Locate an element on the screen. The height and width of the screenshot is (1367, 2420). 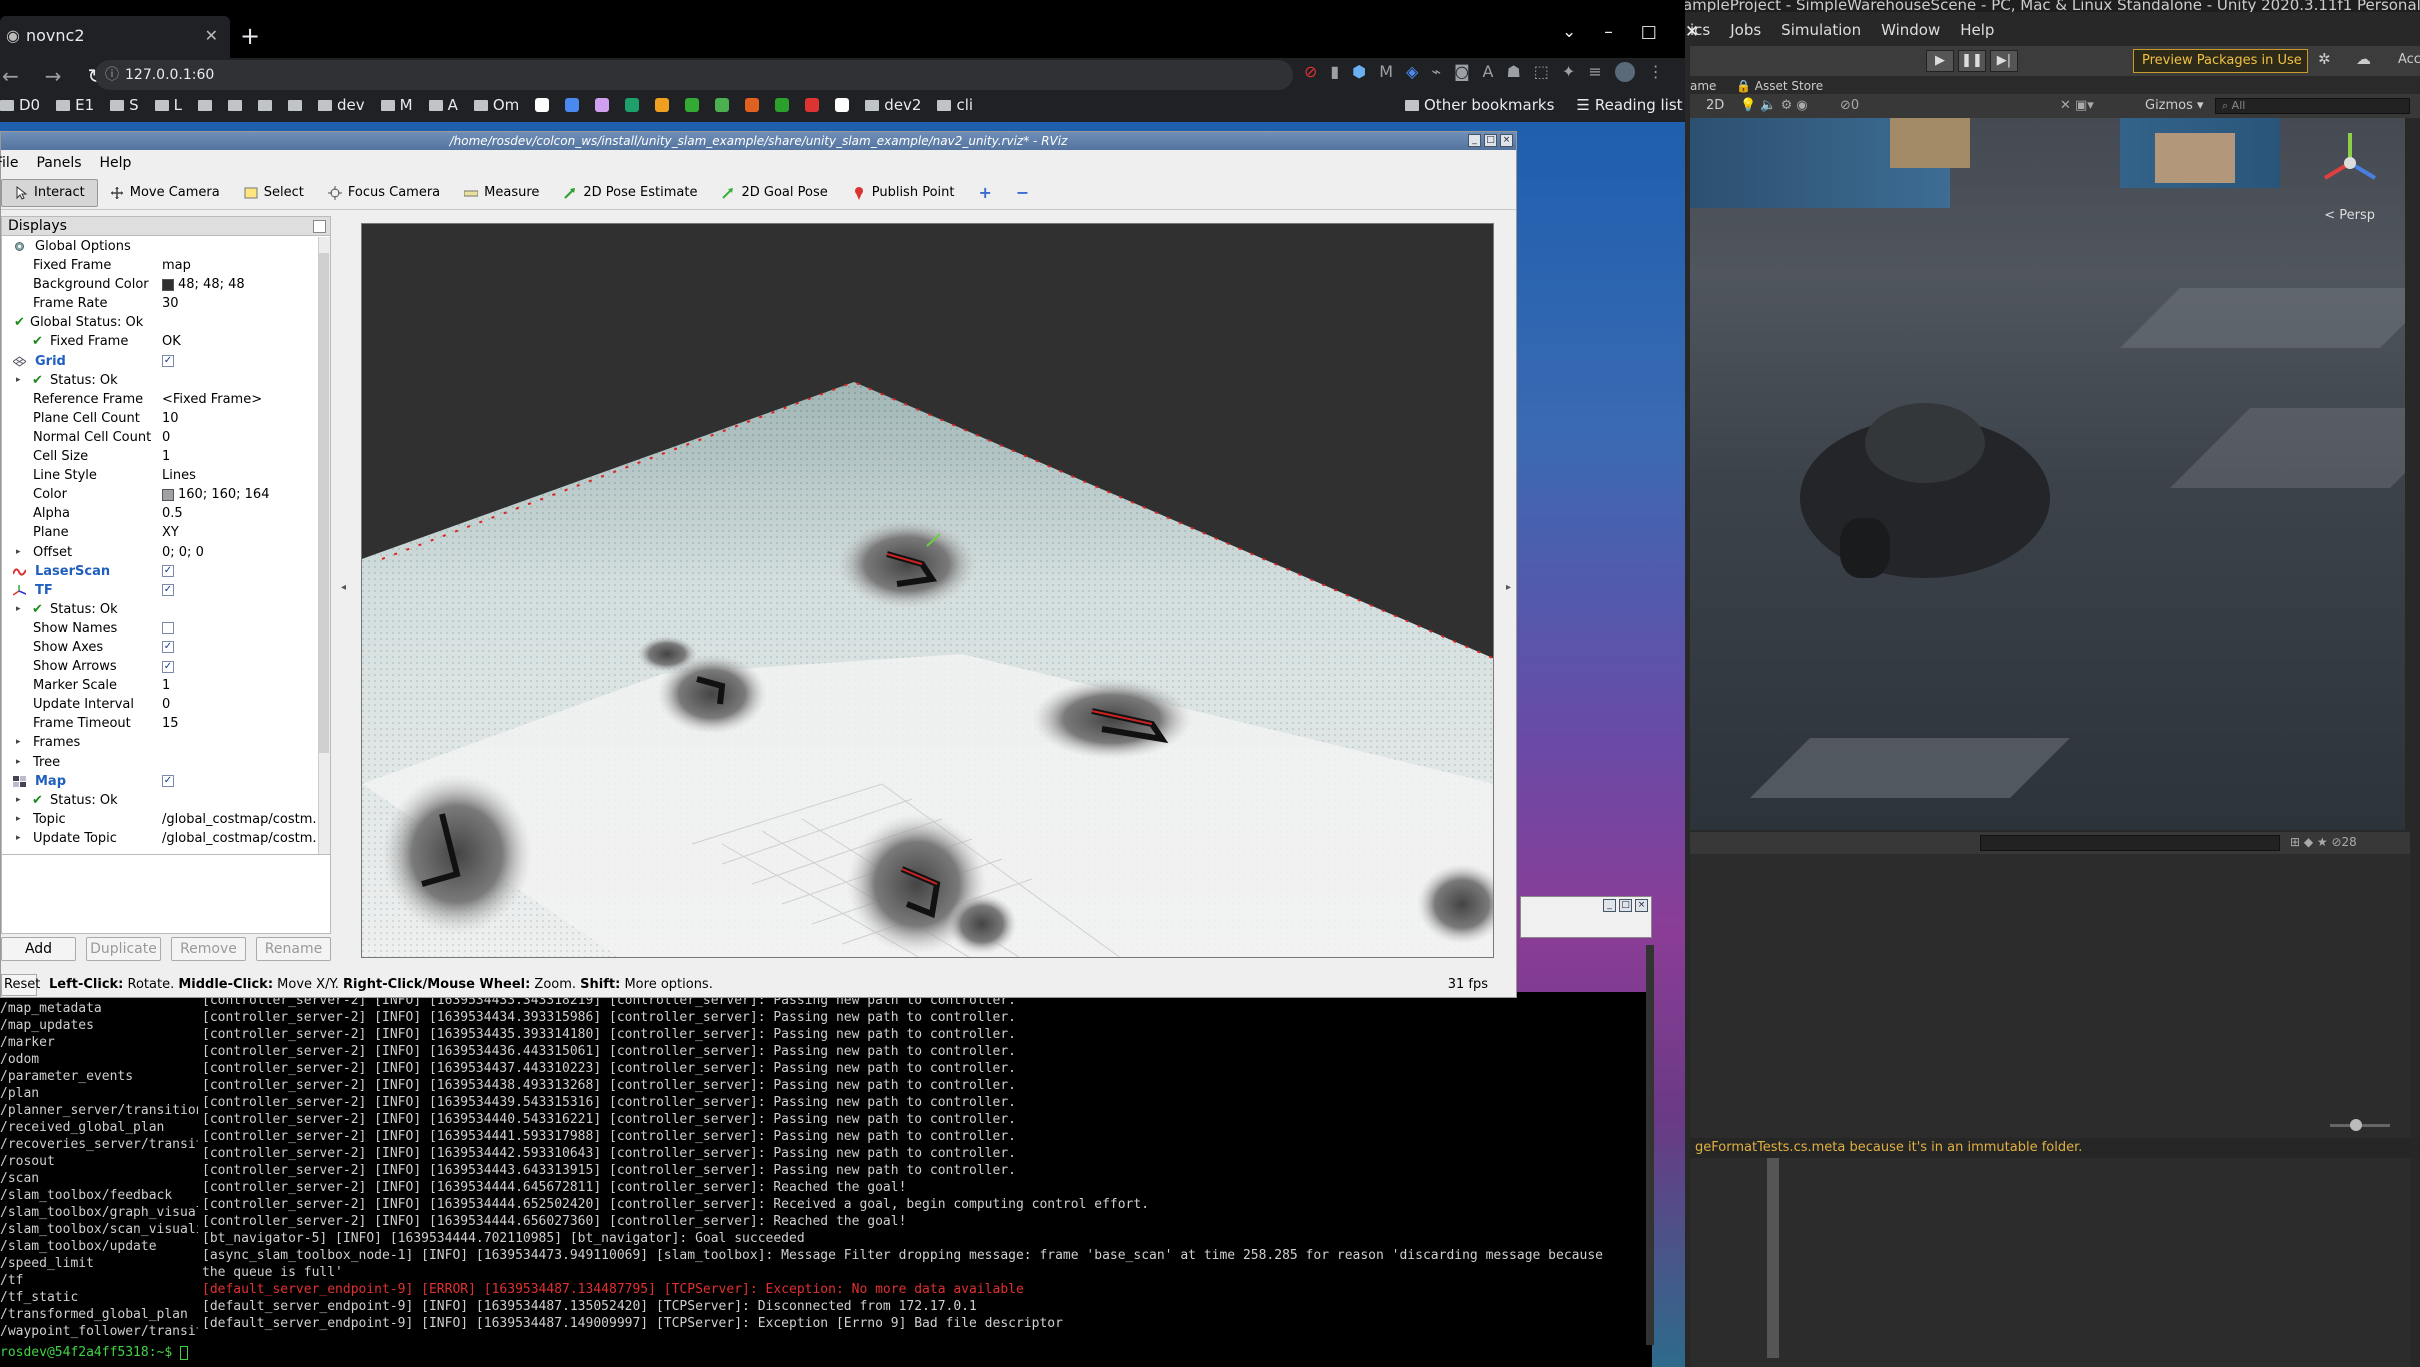
tree-row-value: 160; 160; 164 is located at coordinates (239, 494).